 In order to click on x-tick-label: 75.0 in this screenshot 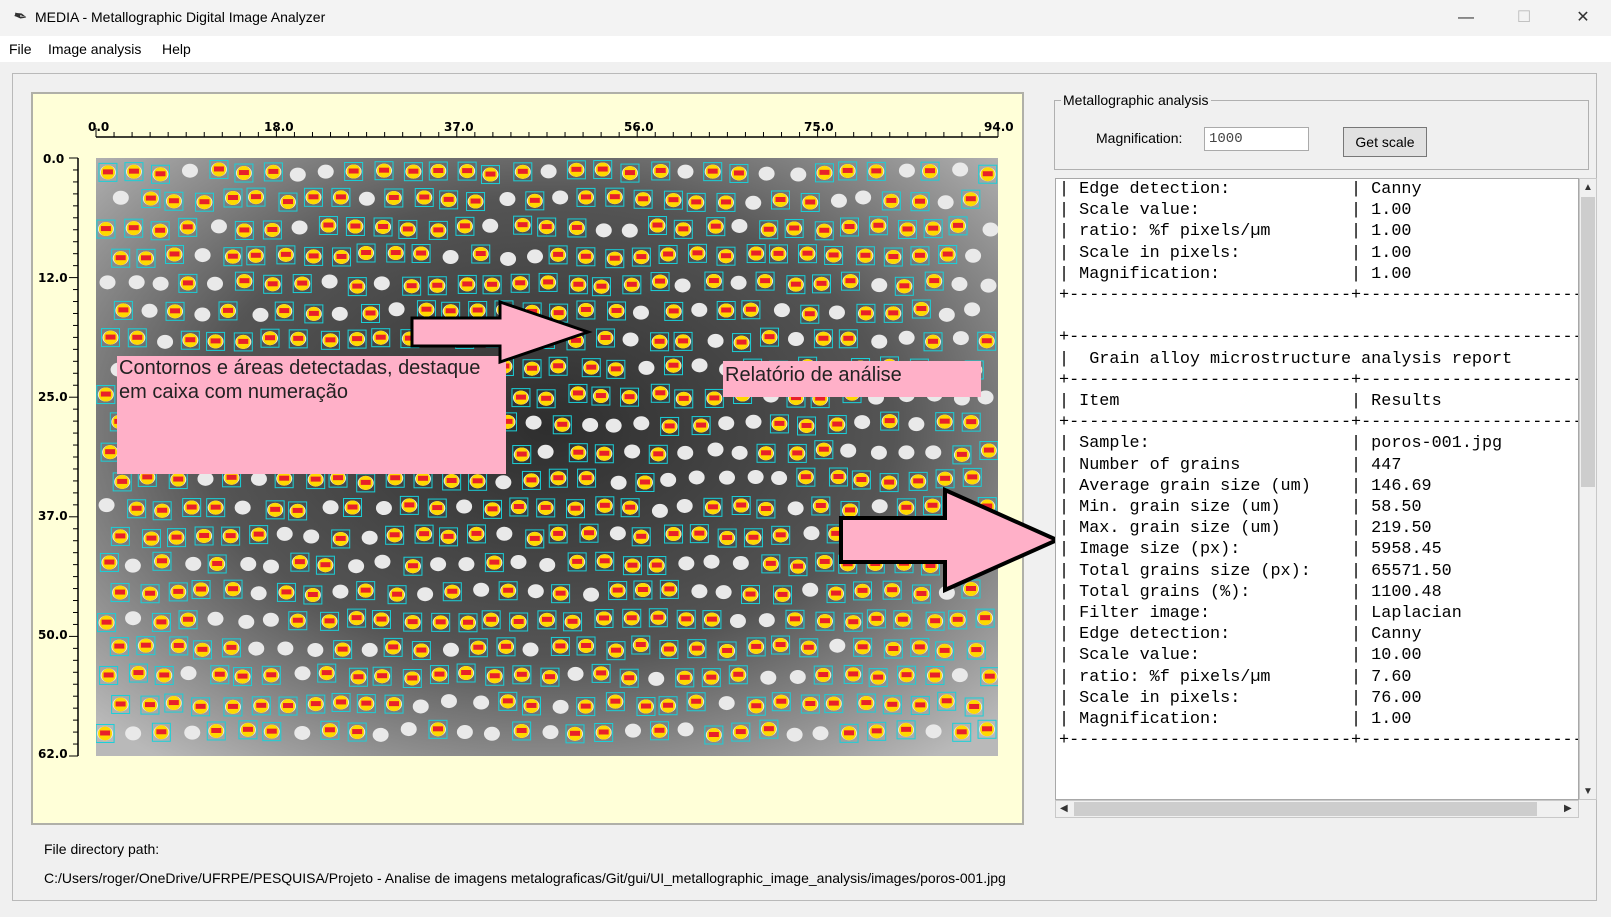, I will do `click(819, 127)`.